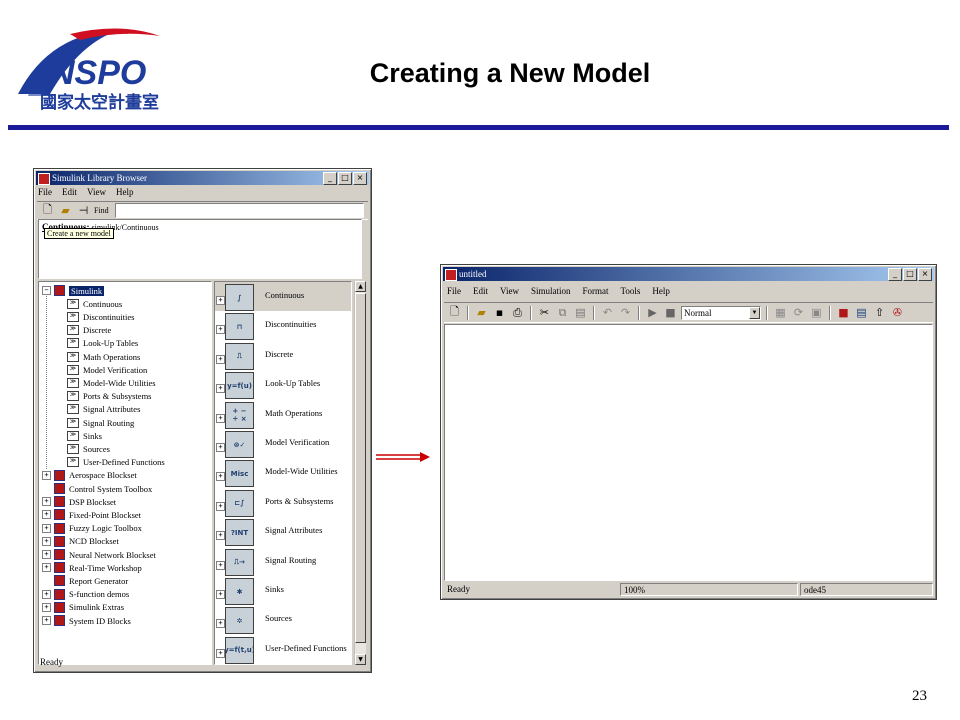  I want to click on tree-item: ≫ Signal Attributes, so click(103, 409).